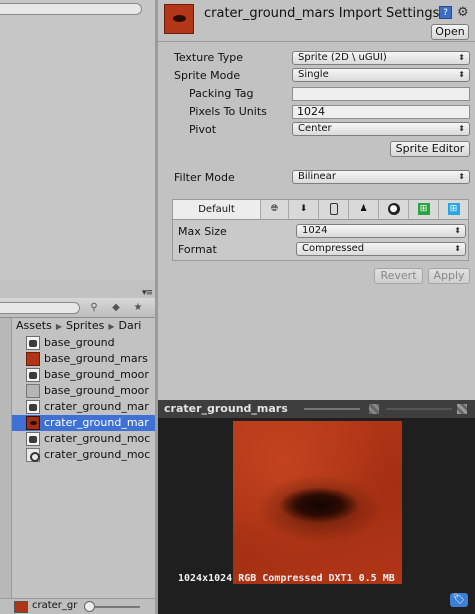 The width and height of the screenshot is (475, 614). What do you see at coordinates (138, 308) in the screenshot?
I see `favorites-star-icon: ★` at bounding box center [138, 308].